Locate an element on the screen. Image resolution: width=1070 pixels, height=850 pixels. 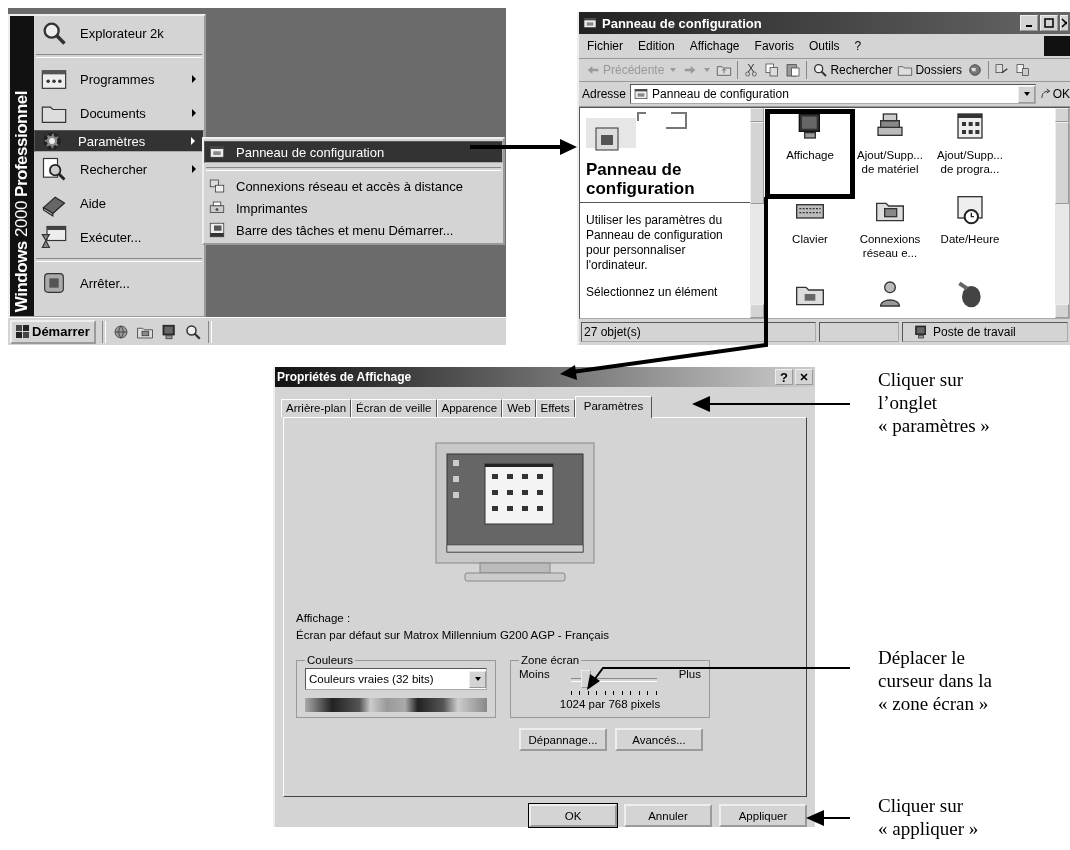
sidebar-text: Sélectionnez un élément is located at coordinates (652, 292).